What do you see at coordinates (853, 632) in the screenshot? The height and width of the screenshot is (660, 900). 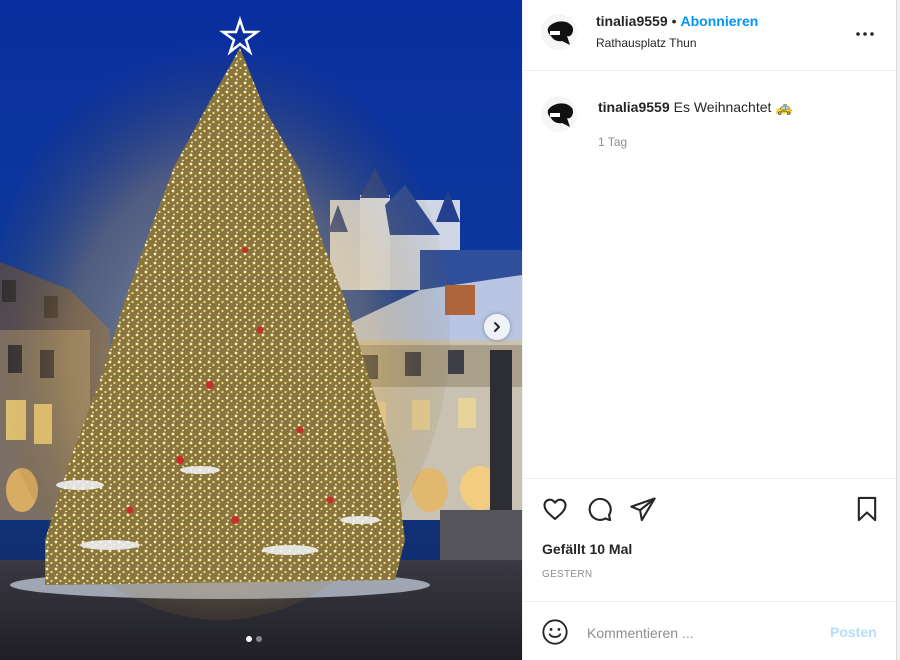 I see `post-comment-button: Posten` at bounding box center [853, 632].